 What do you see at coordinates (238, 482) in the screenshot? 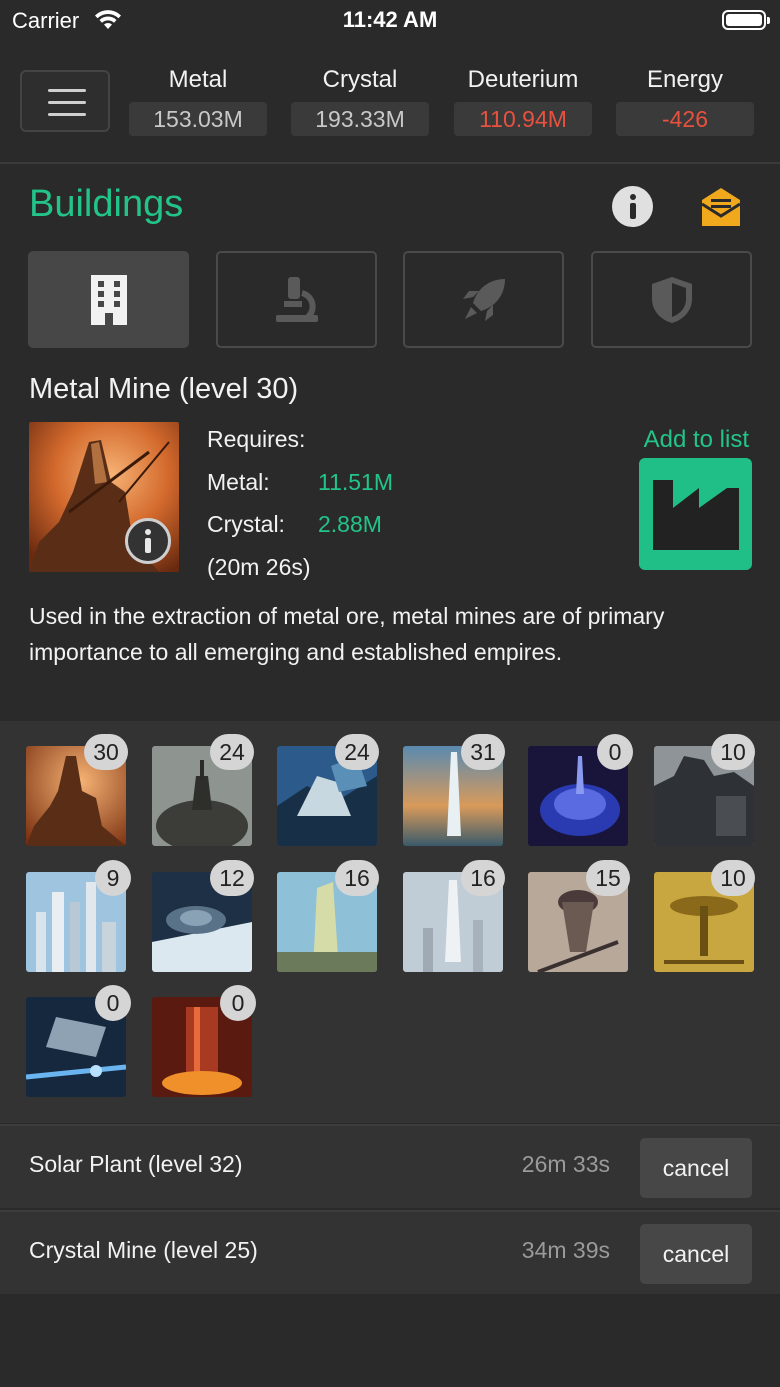
I see `metal-cost-label: Metal:` at bounding box center [238, 482].